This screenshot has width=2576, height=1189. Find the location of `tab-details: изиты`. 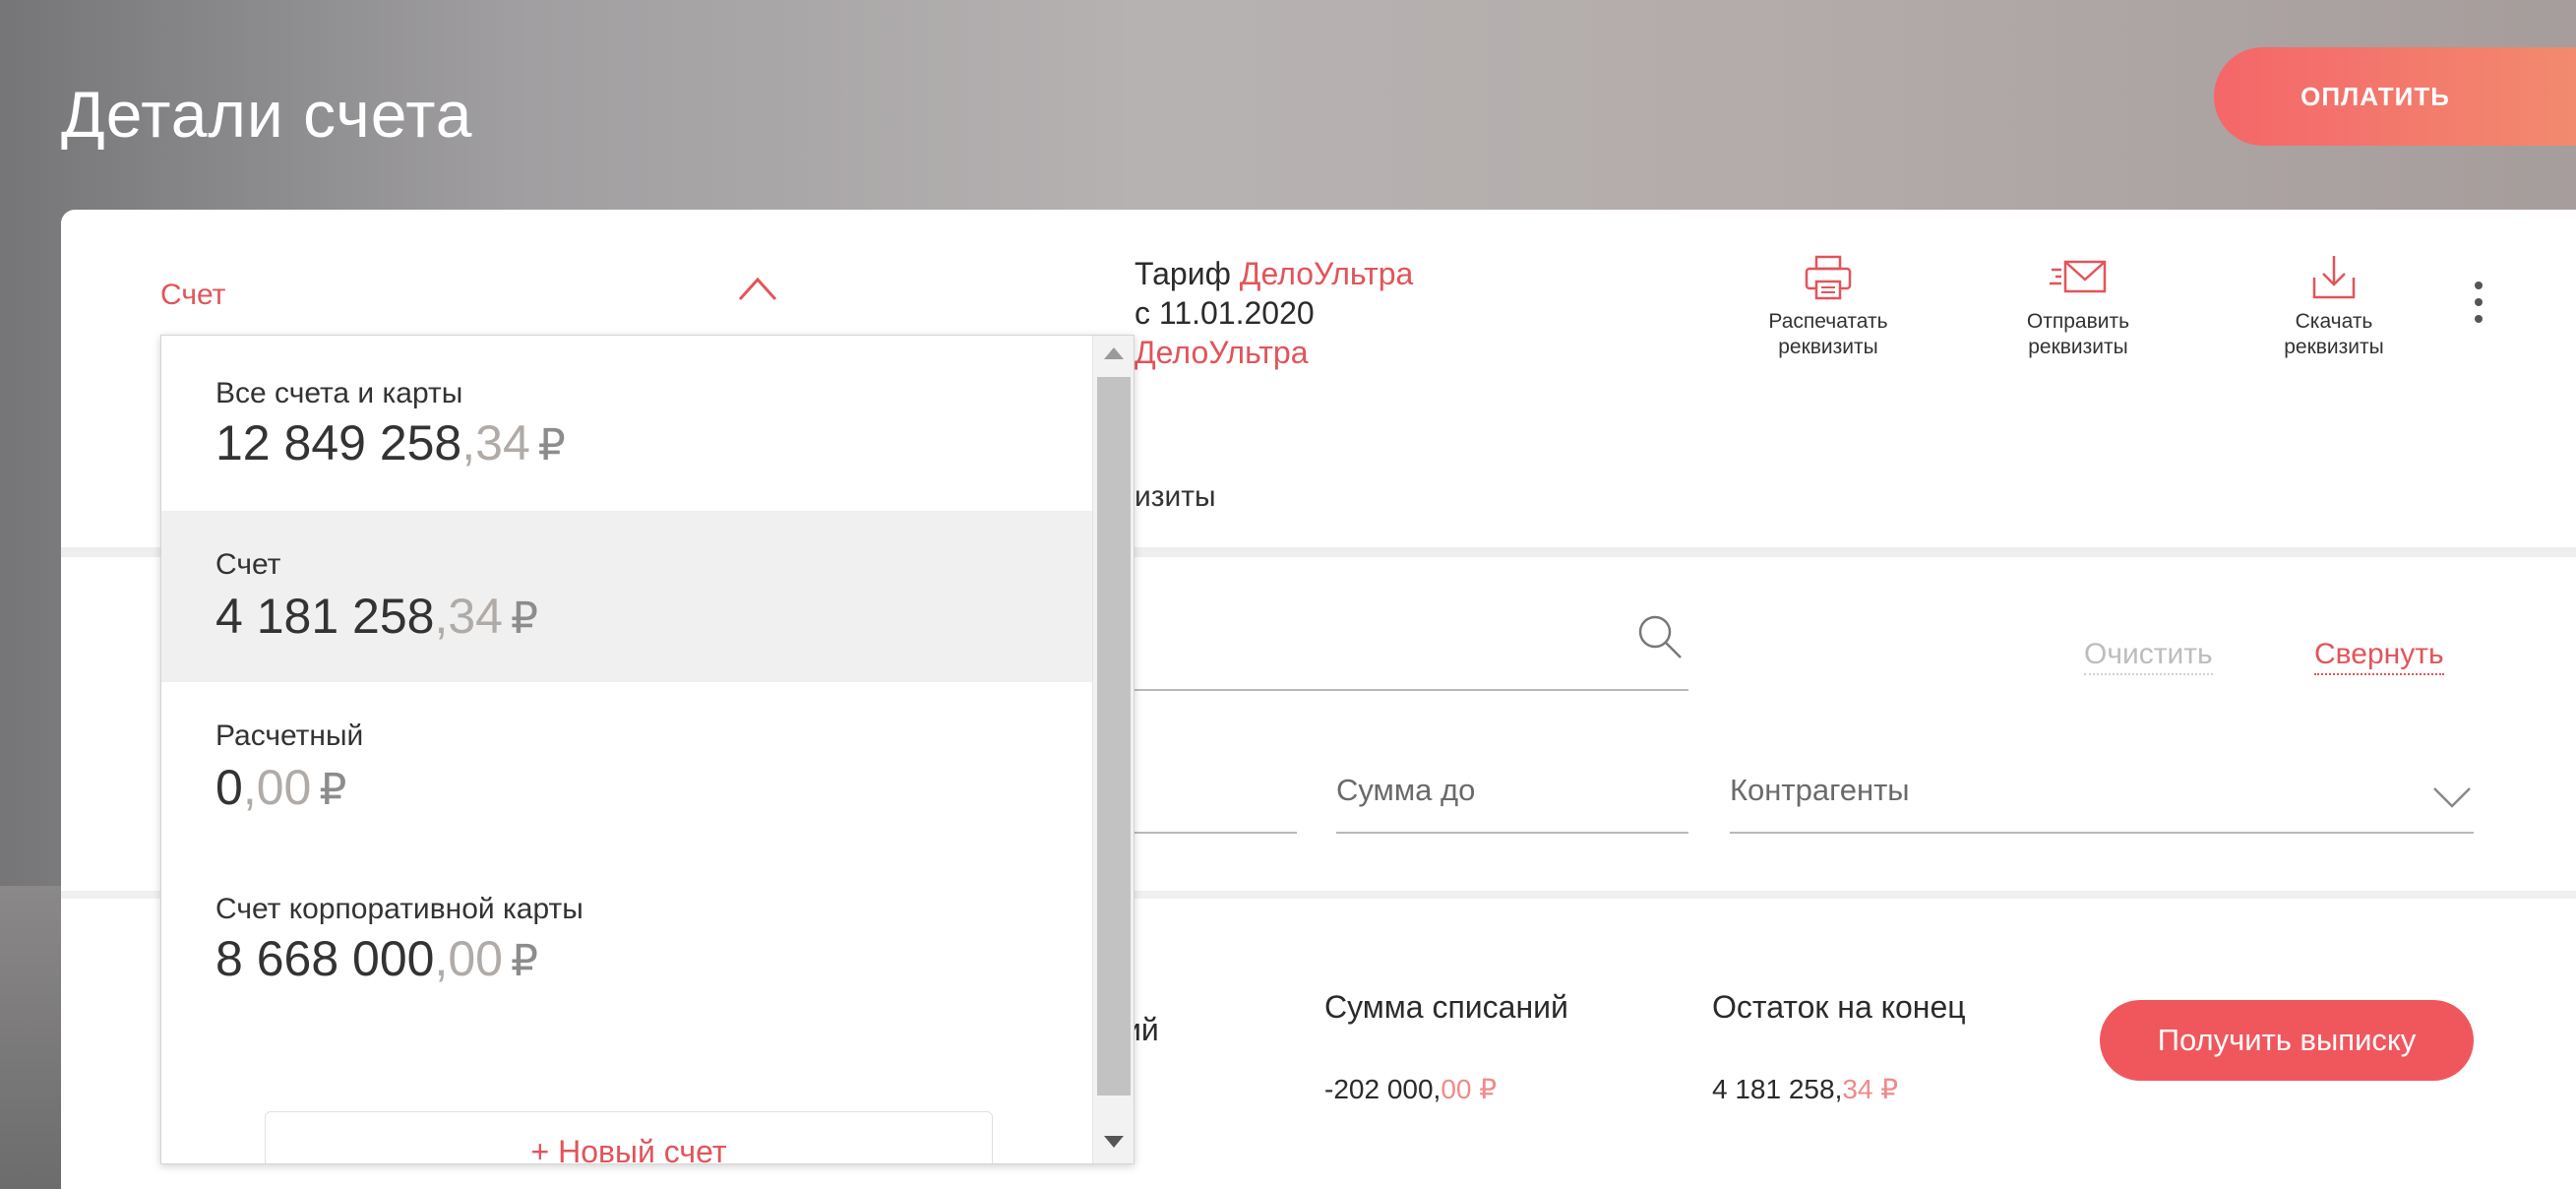

tab-details: изиты is located at coordinates (1175, 497).